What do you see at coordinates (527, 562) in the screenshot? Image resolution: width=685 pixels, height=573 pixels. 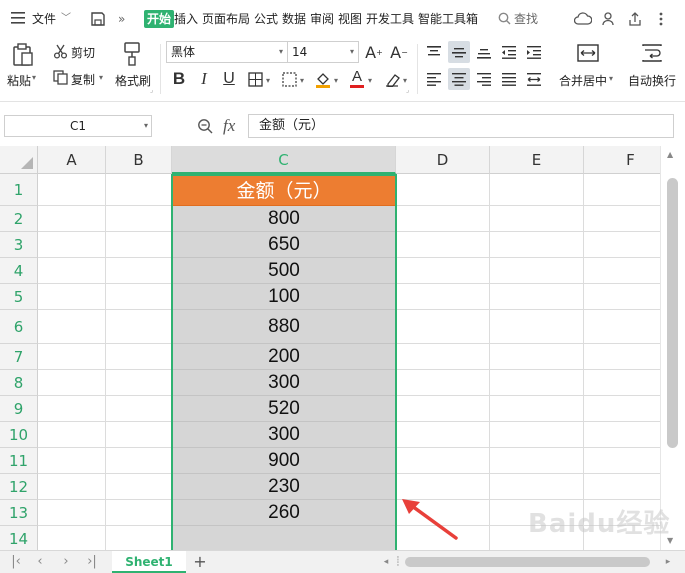 I see `horizontal-scroll-thumb` at bounding box center [527, 562].